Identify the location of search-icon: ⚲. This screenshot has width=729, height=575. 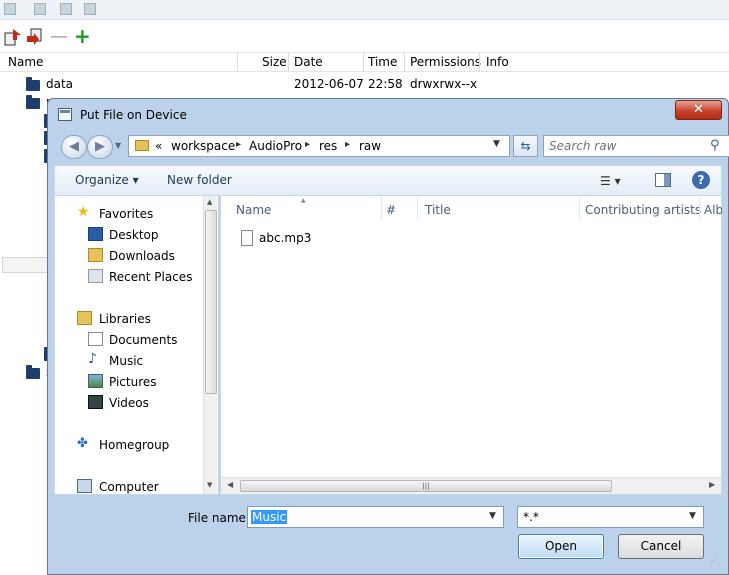
(715, 145).